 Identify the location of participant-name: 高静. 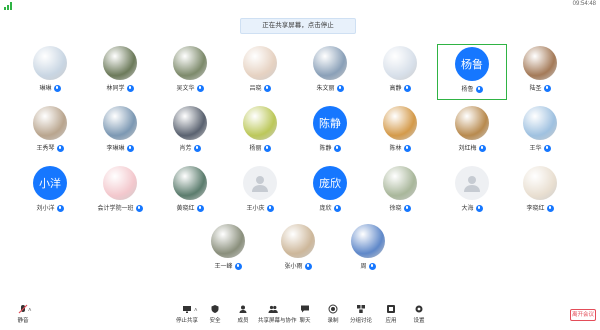
(400, 87).